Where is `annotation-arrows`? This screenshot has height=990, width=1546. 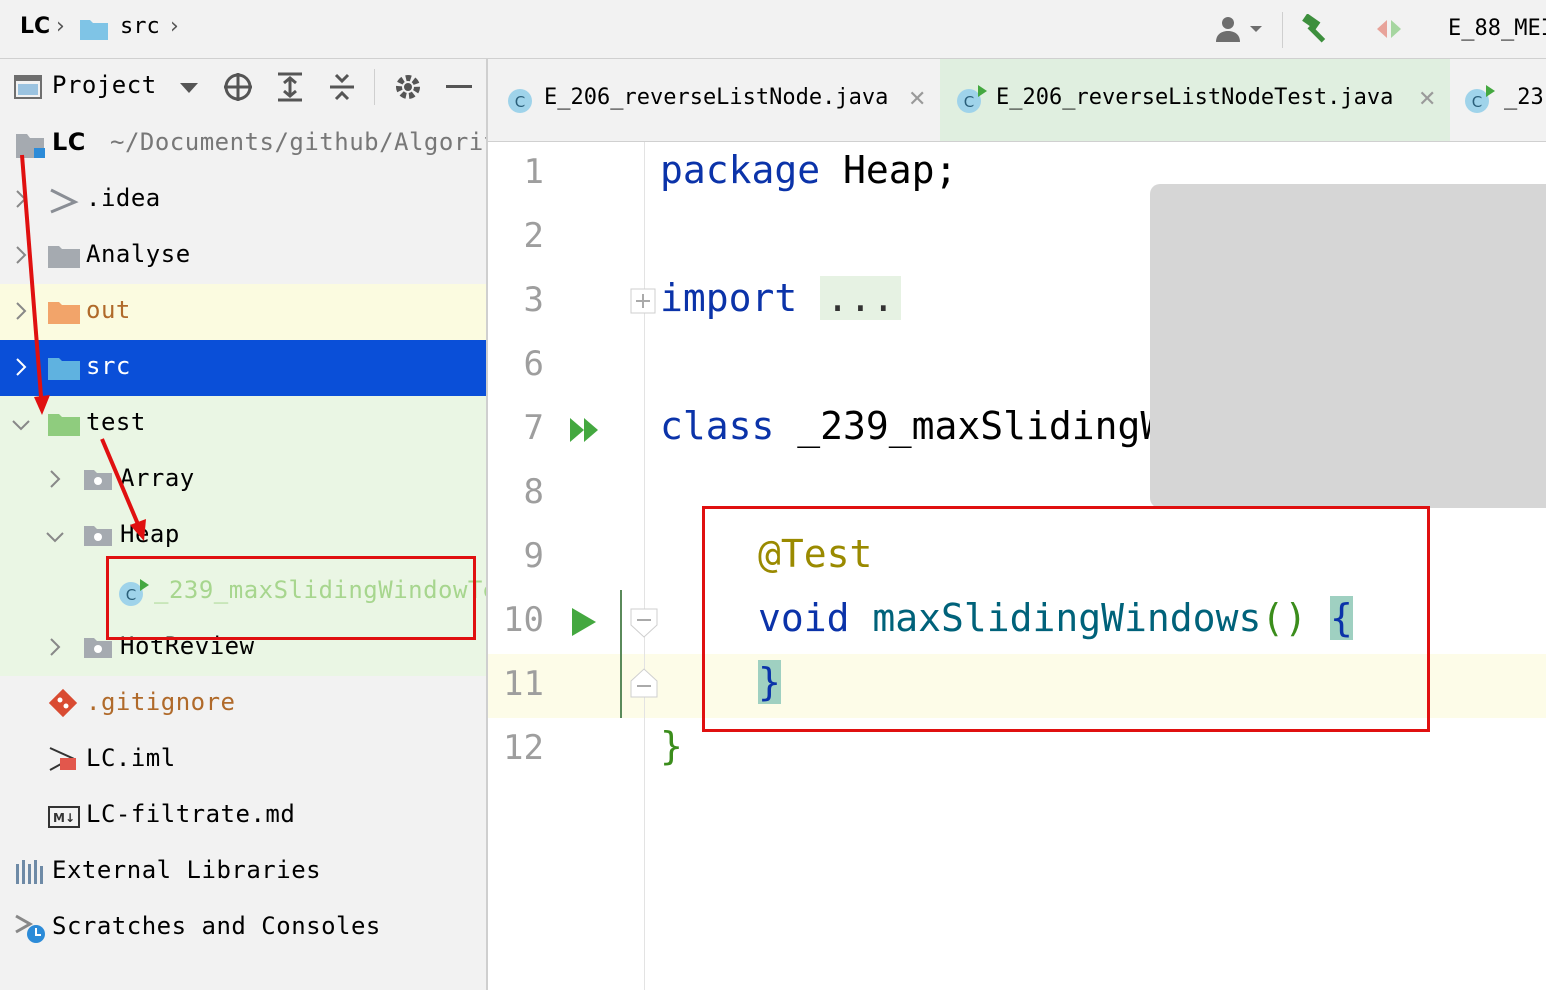
annotation-arrows is located at coordinates (83, 347).